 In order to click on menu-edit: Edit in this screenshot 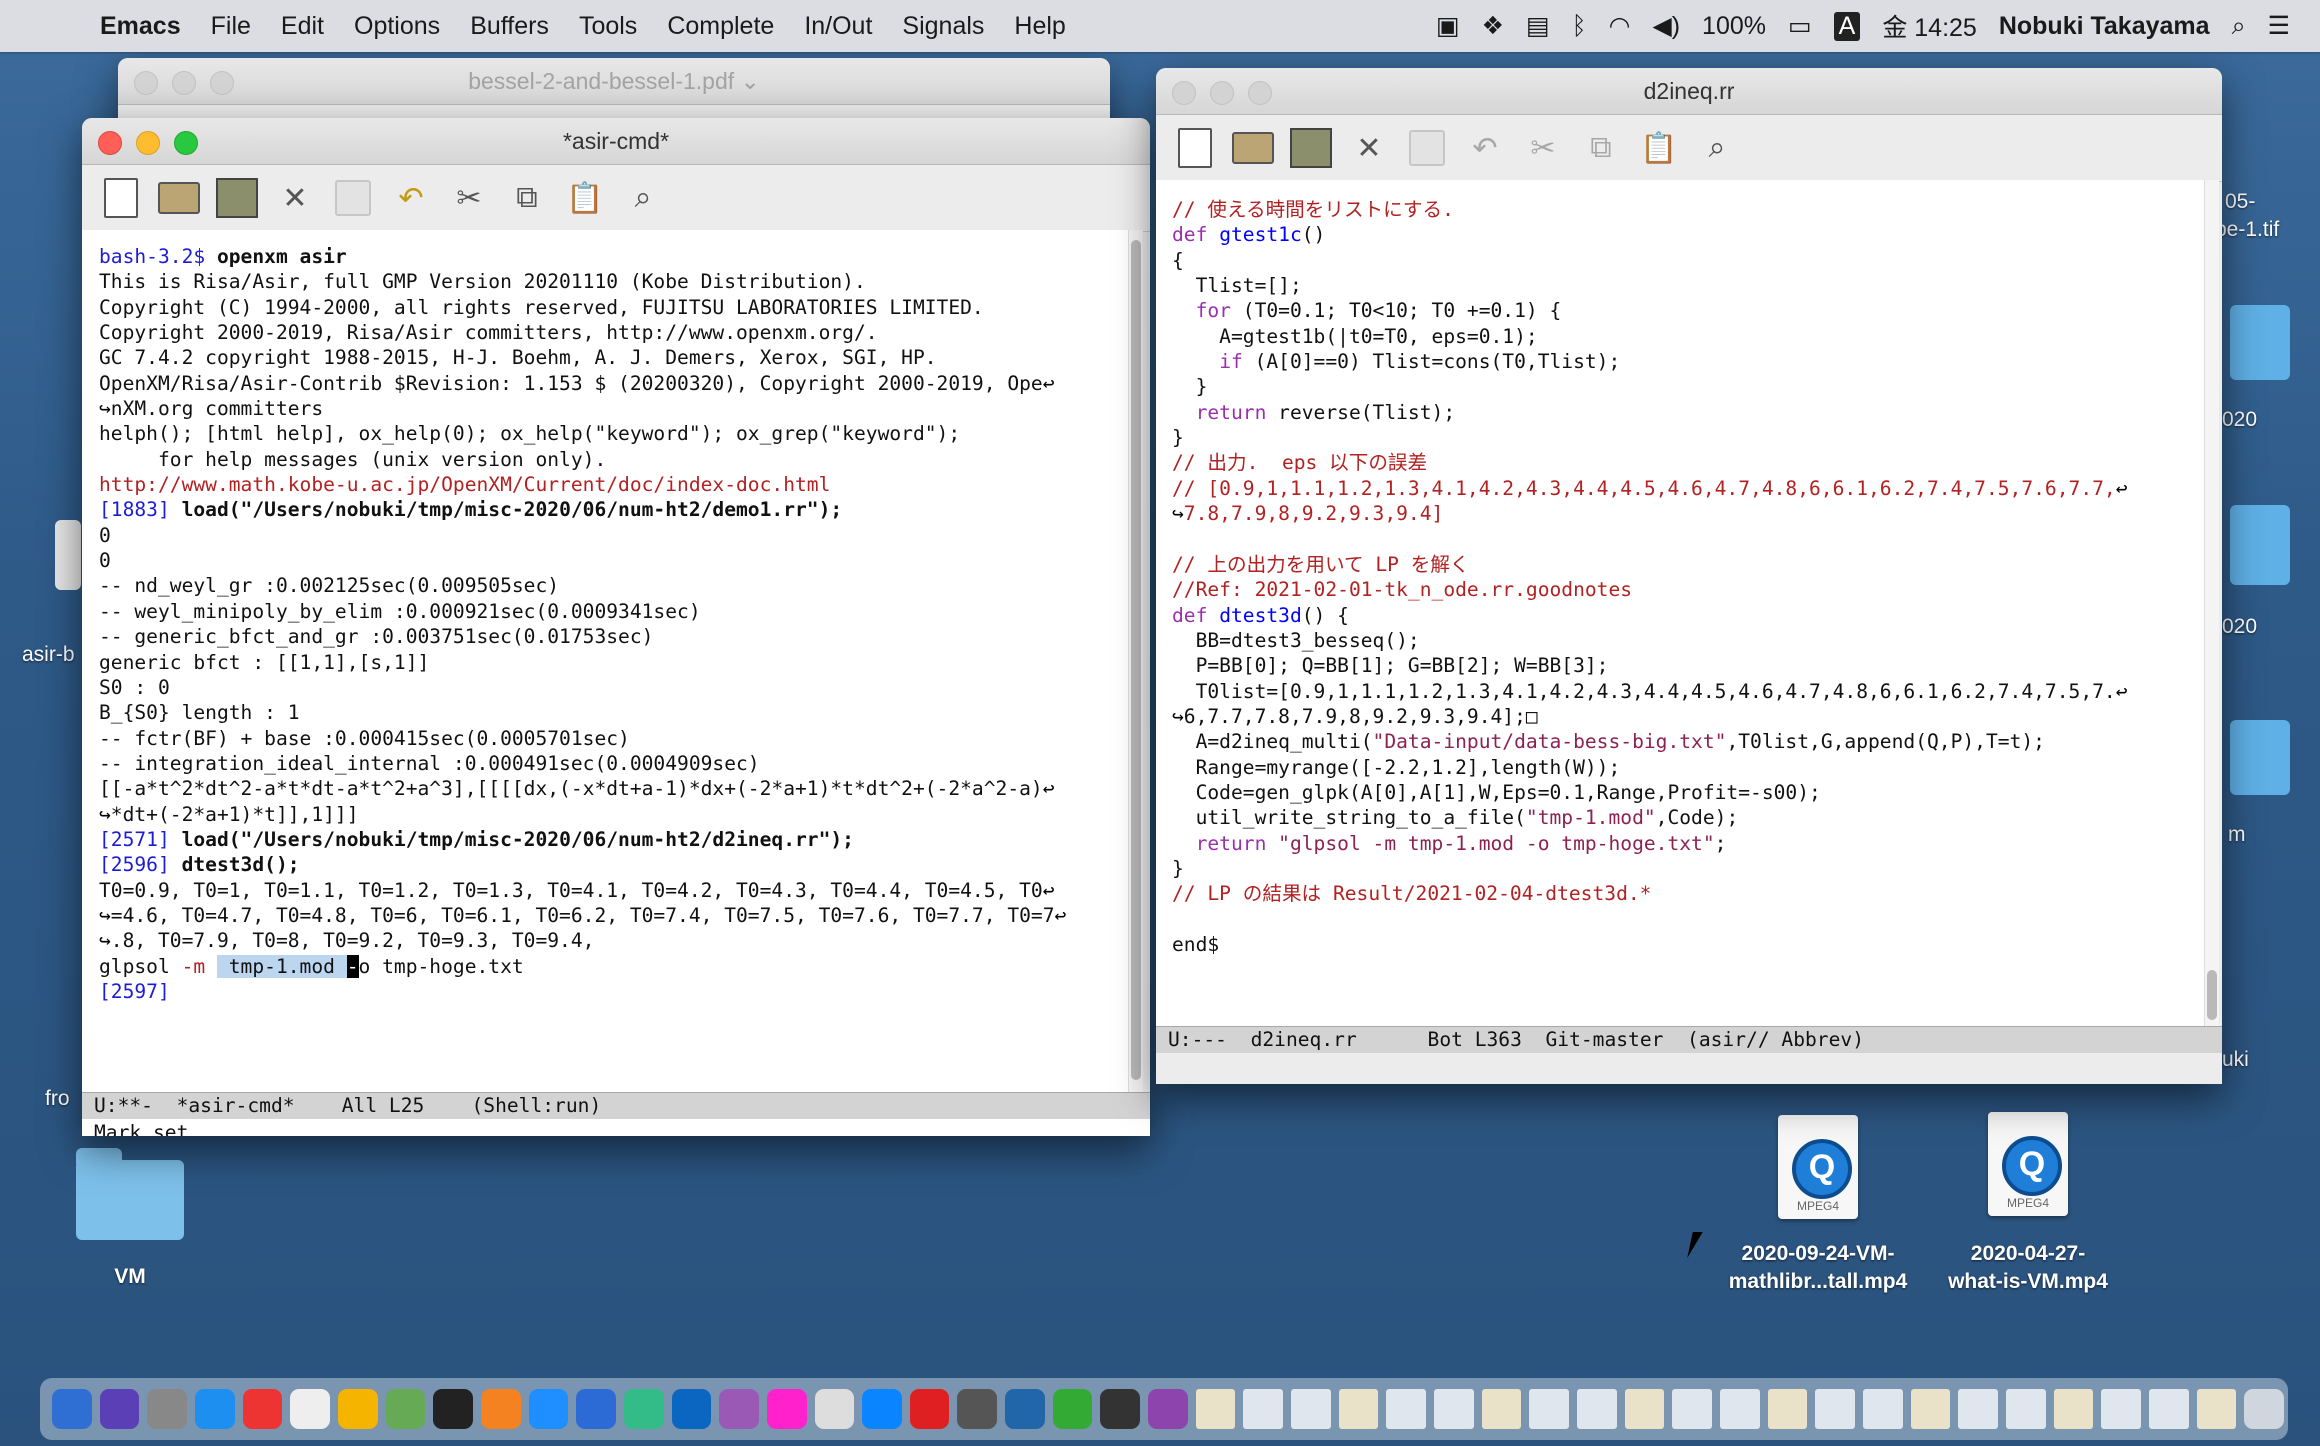, I will do `click(302, 26)`.